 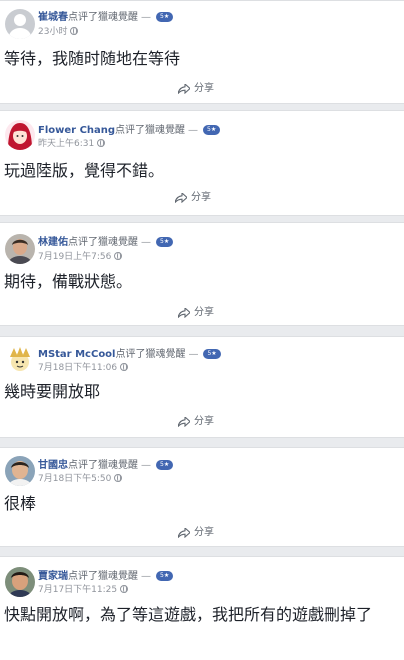 What do you see at coordinates (53, 17) in the screenshot?
I see `author-name: 崔城春` at bounding box center [53, 17].